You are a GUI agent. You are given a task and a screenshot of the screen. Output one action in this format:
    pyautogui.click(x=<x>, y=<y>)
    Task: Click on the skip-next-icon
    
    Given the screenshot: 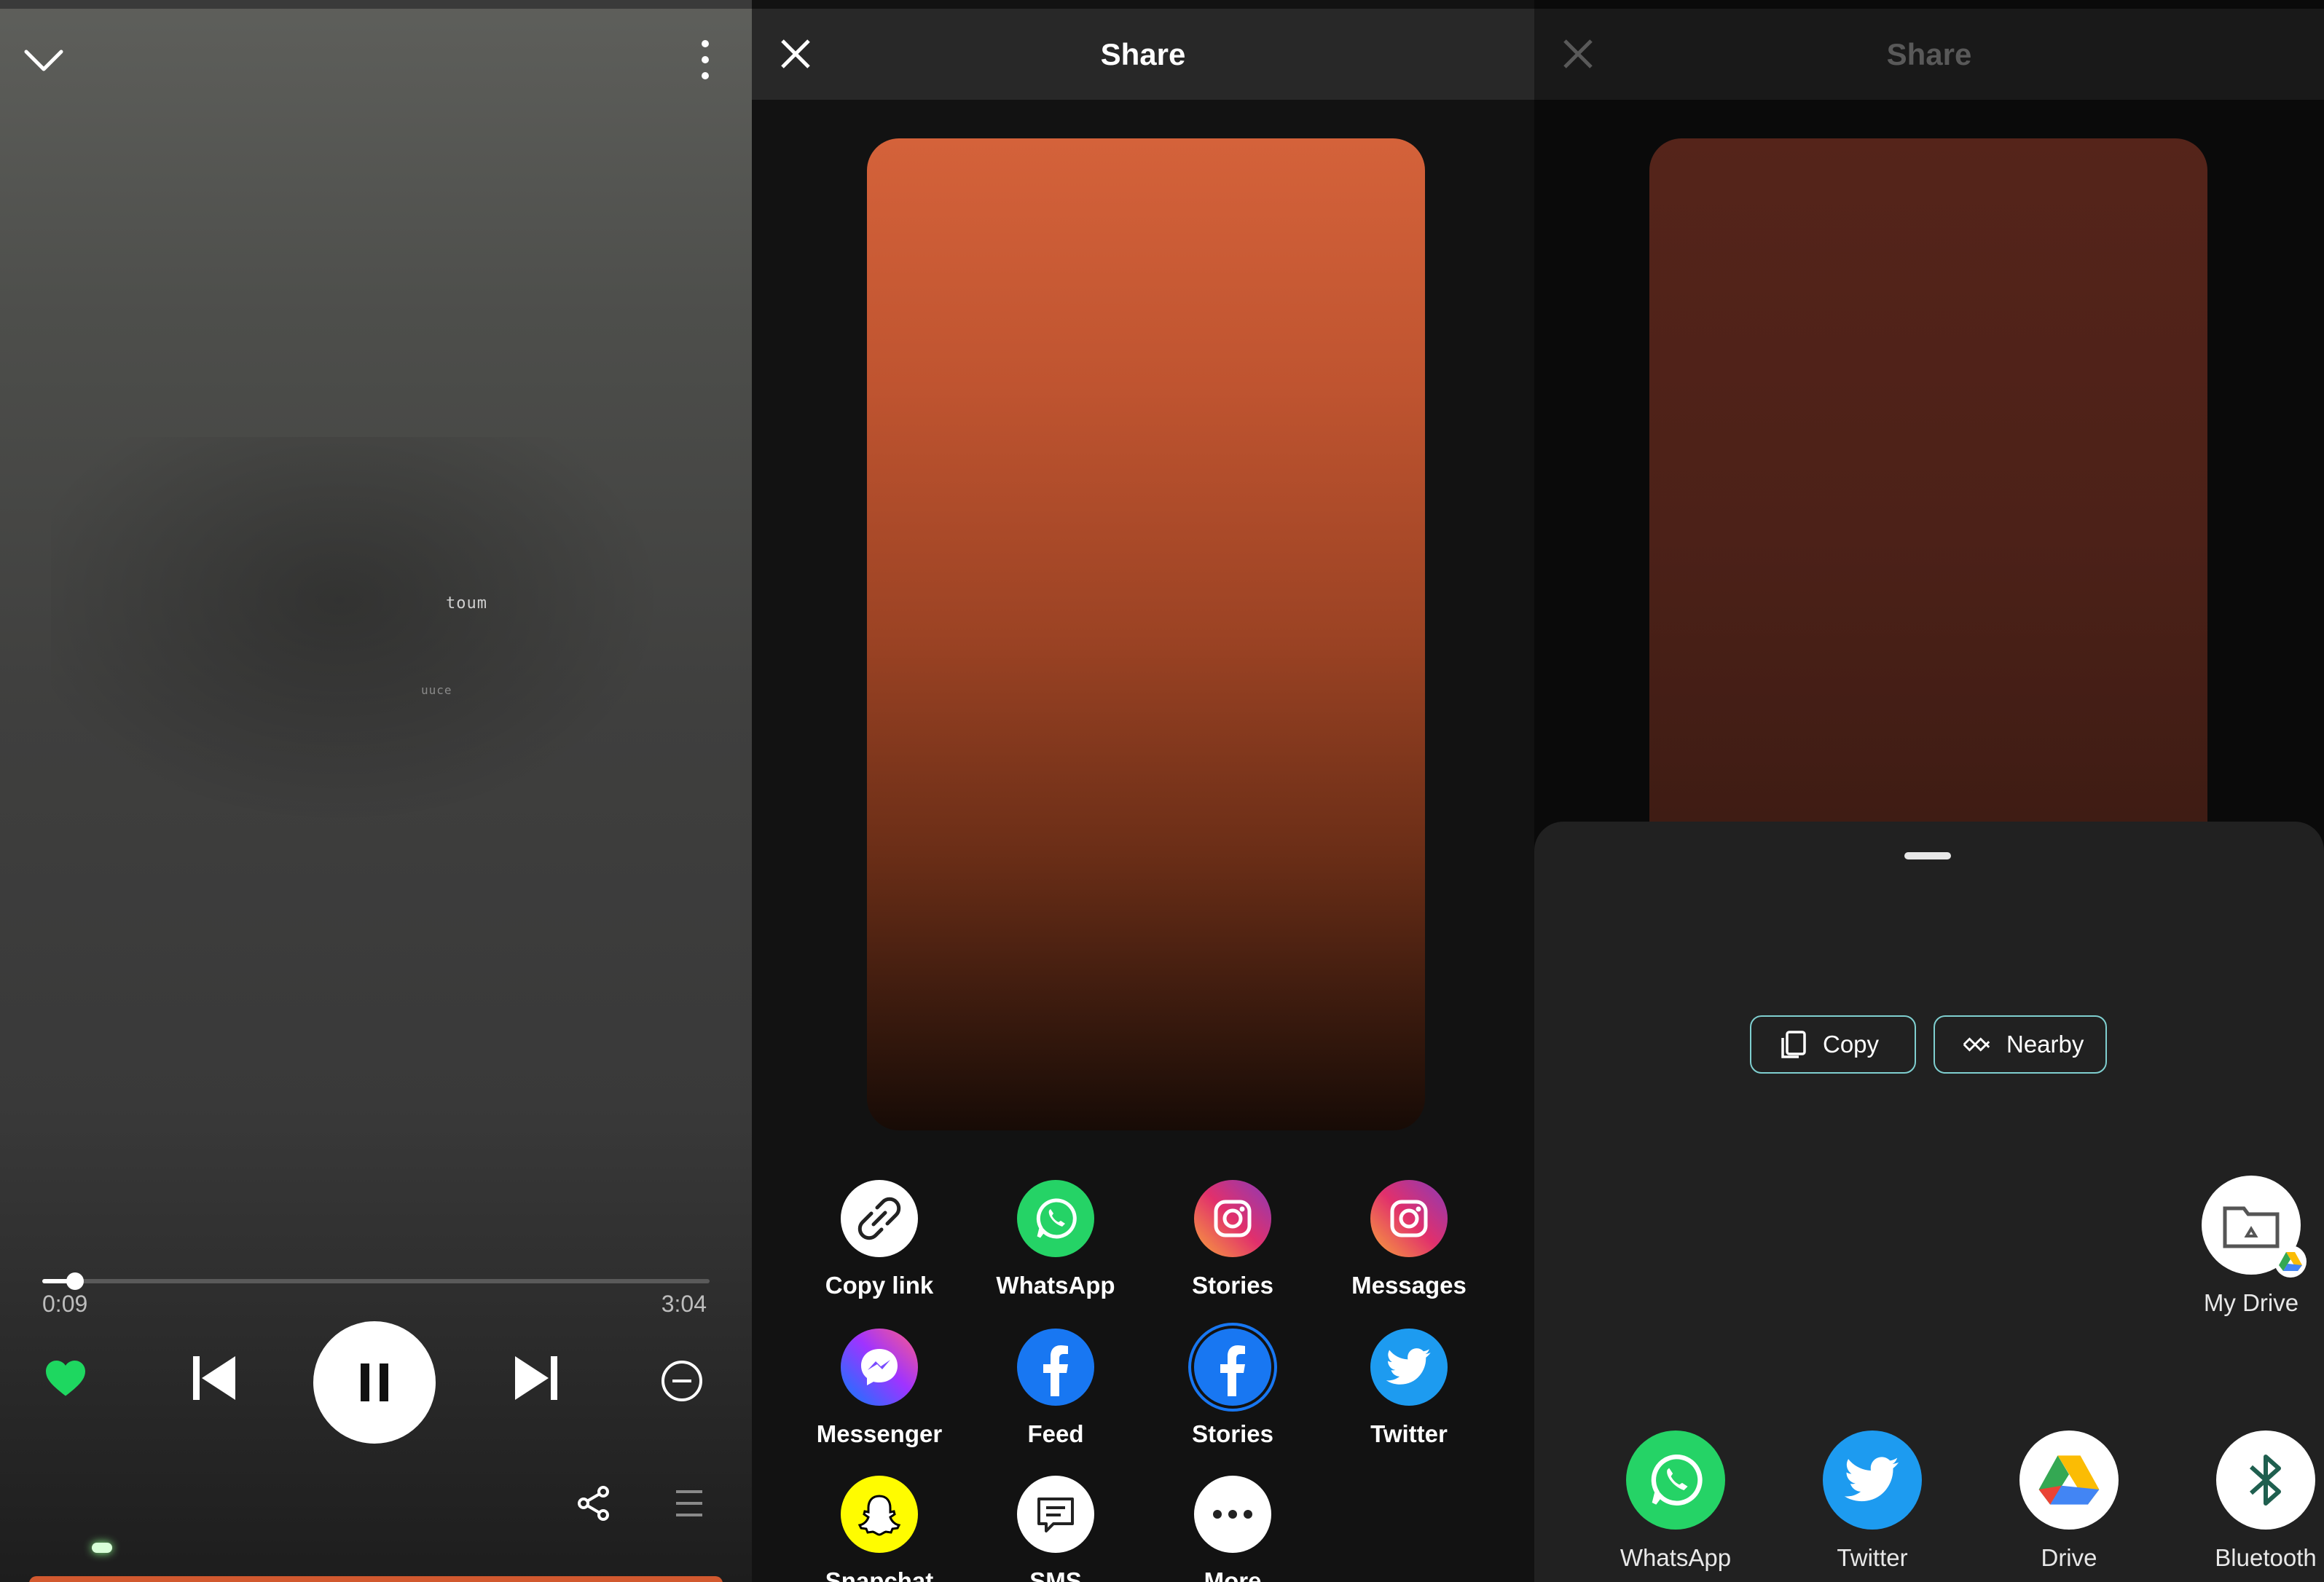 What is the action you would take?
    pyautogui.click(x=536, y=1378)
    